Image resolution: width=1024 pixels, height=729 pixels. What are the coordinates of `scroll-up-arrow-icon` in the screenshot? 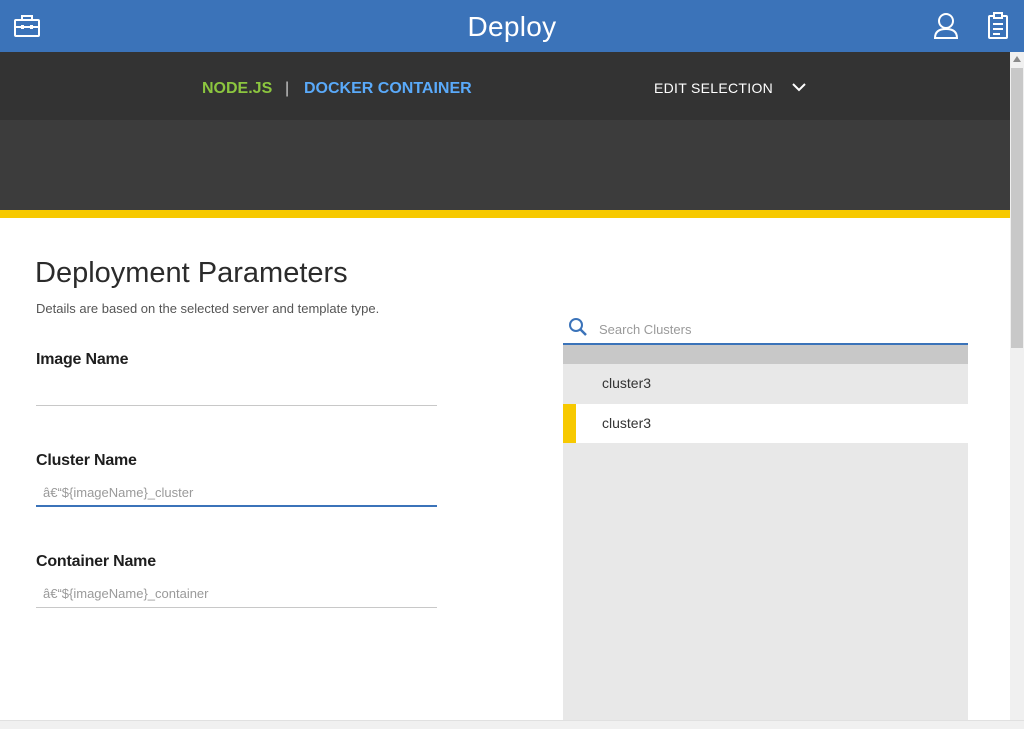 It's located at (1017, 59).